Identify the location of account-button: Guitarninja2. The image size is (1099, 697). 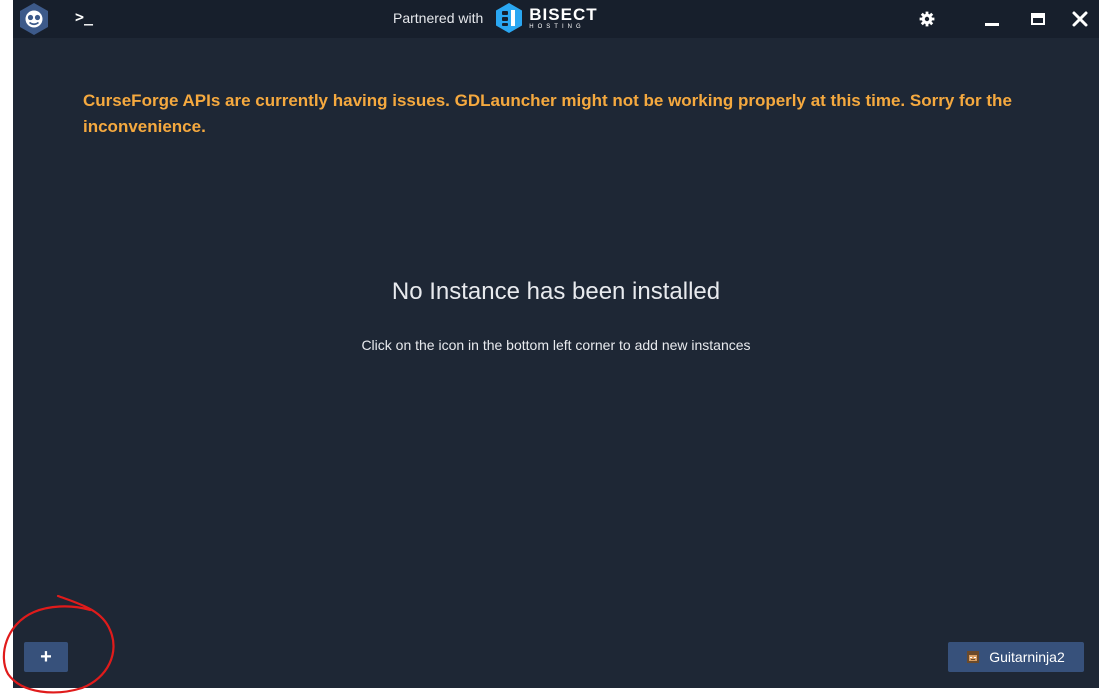
(1016, 657).